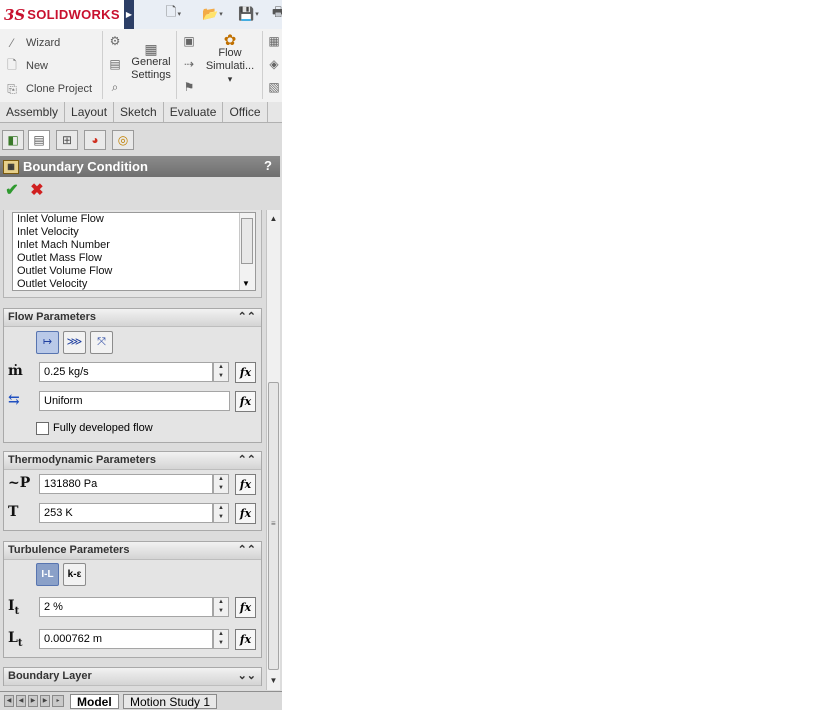  What do you see at coordinates (194, 112) in the screenshot?
I see `tab-evaluate: Evaluate` at bounding box center [194, 112].